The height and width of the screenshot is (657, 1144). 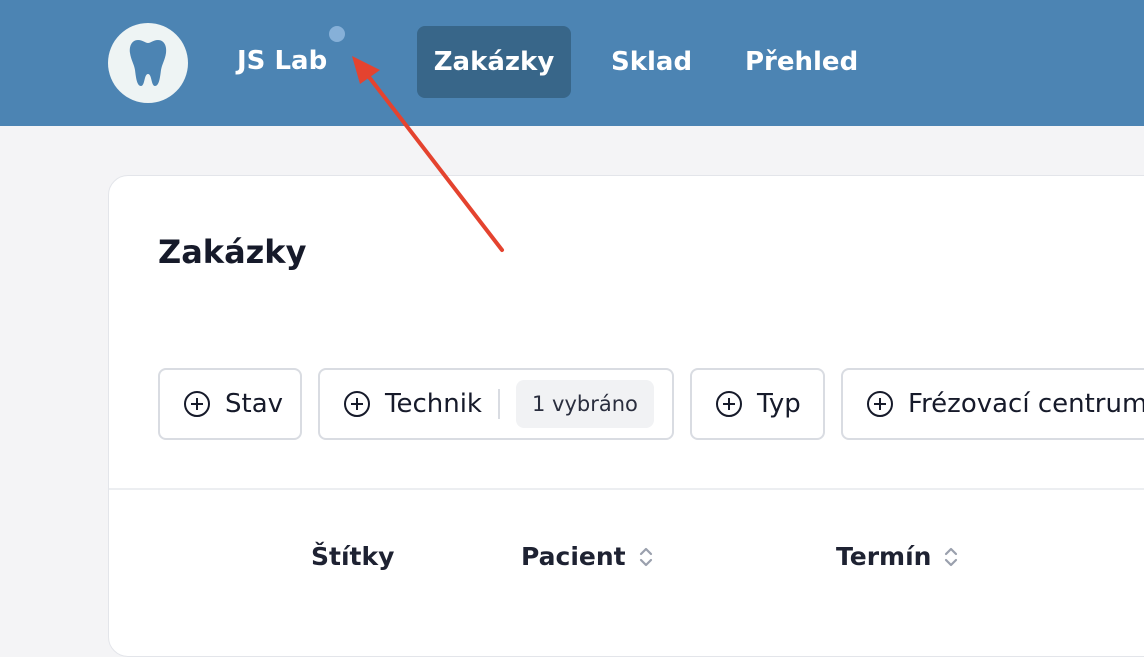 What do you see at coordinates (651, 62) in the screenshot?
I see `nav-item-sklad: Sklad` at bounding box center [651, 62].